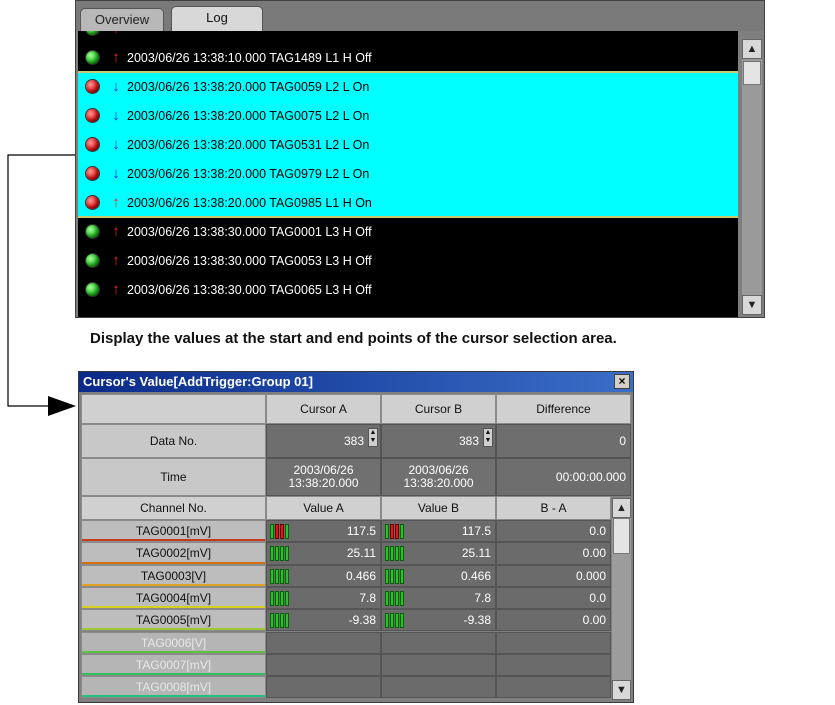  What do you see at coordinates (475, 575) in the screenshot?
I see `value-b-cell-text: 0.466` at bounding box center [475, 575].